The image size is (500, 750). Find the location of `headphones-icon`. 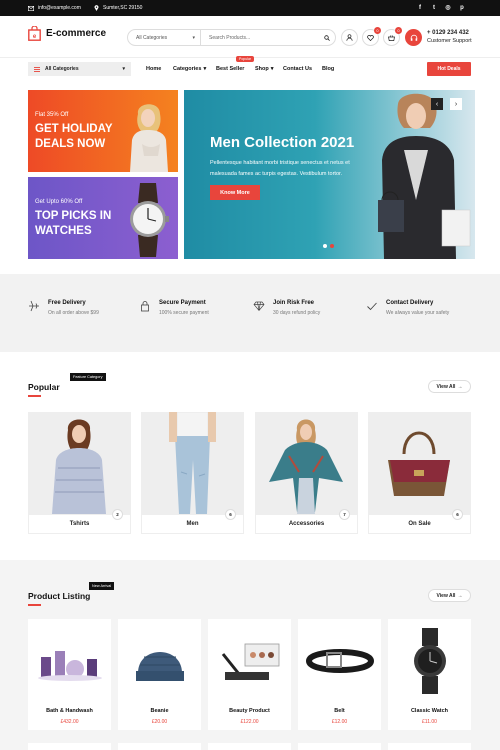

headphones-icon is located at coordinates (414, 38).